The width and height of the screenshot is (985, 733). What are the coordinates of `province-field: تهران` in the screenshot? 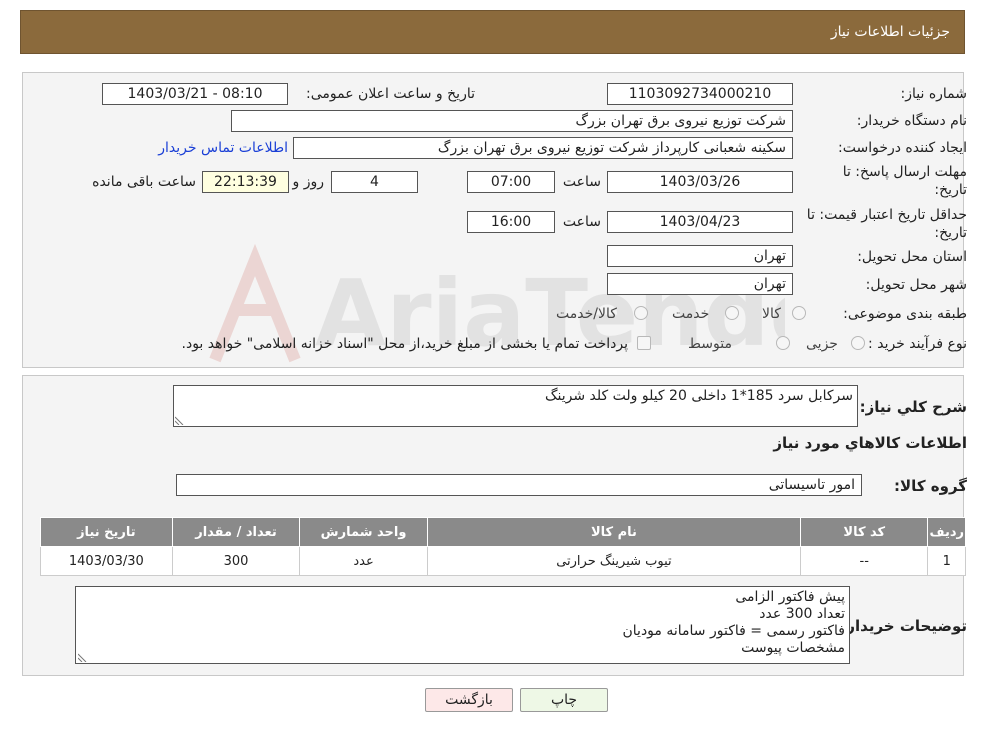 It's located at (700, 256).